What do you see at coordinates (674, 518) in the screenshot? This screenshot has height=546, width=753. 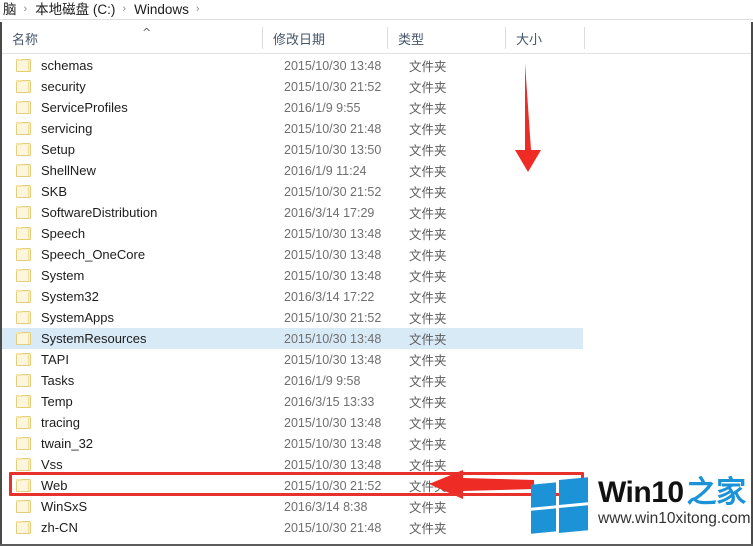 I see `watermark-url: www.win10xitong.com` at bounding box center [674, 518].